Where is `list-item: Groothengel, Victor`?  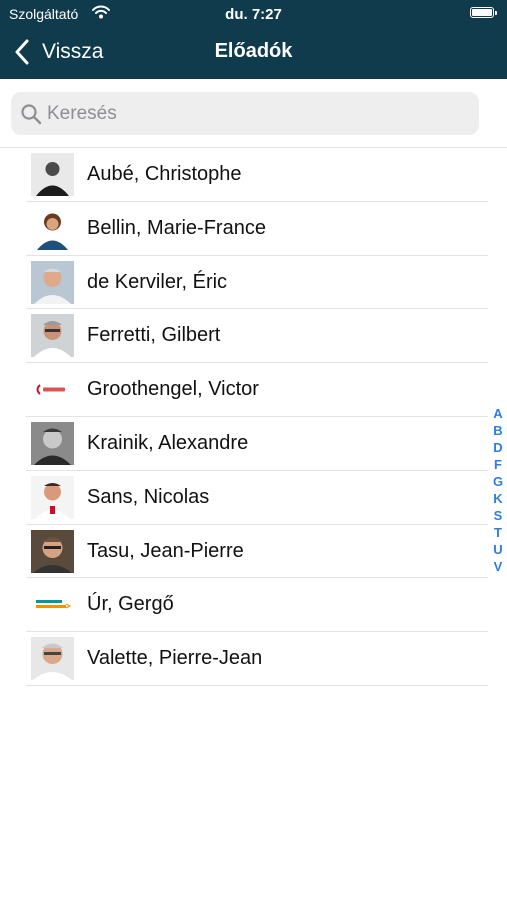
list-item: Groothengel, Victor is located at coordinates (253, 390).